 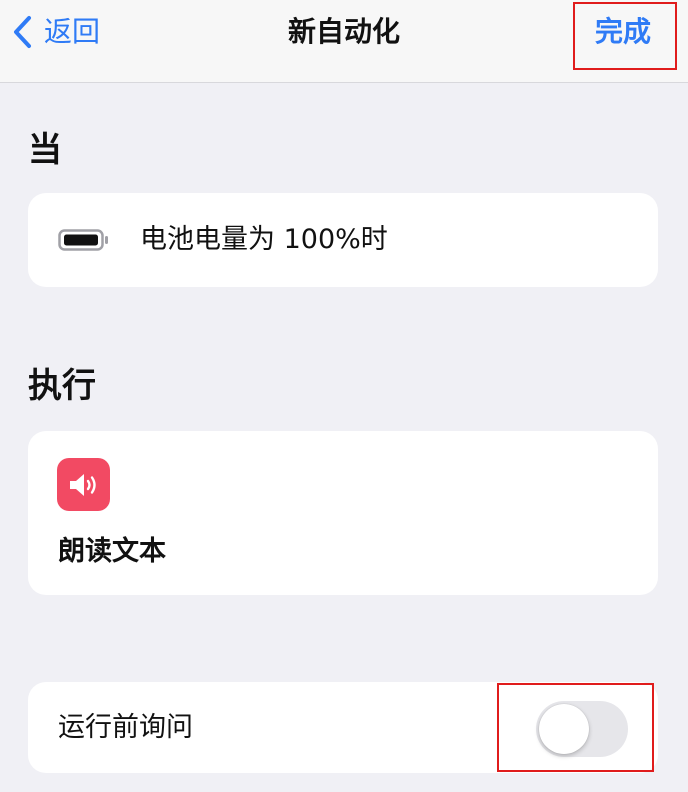 I want to click on when-section-title: 当, so click(x=45, y=150).